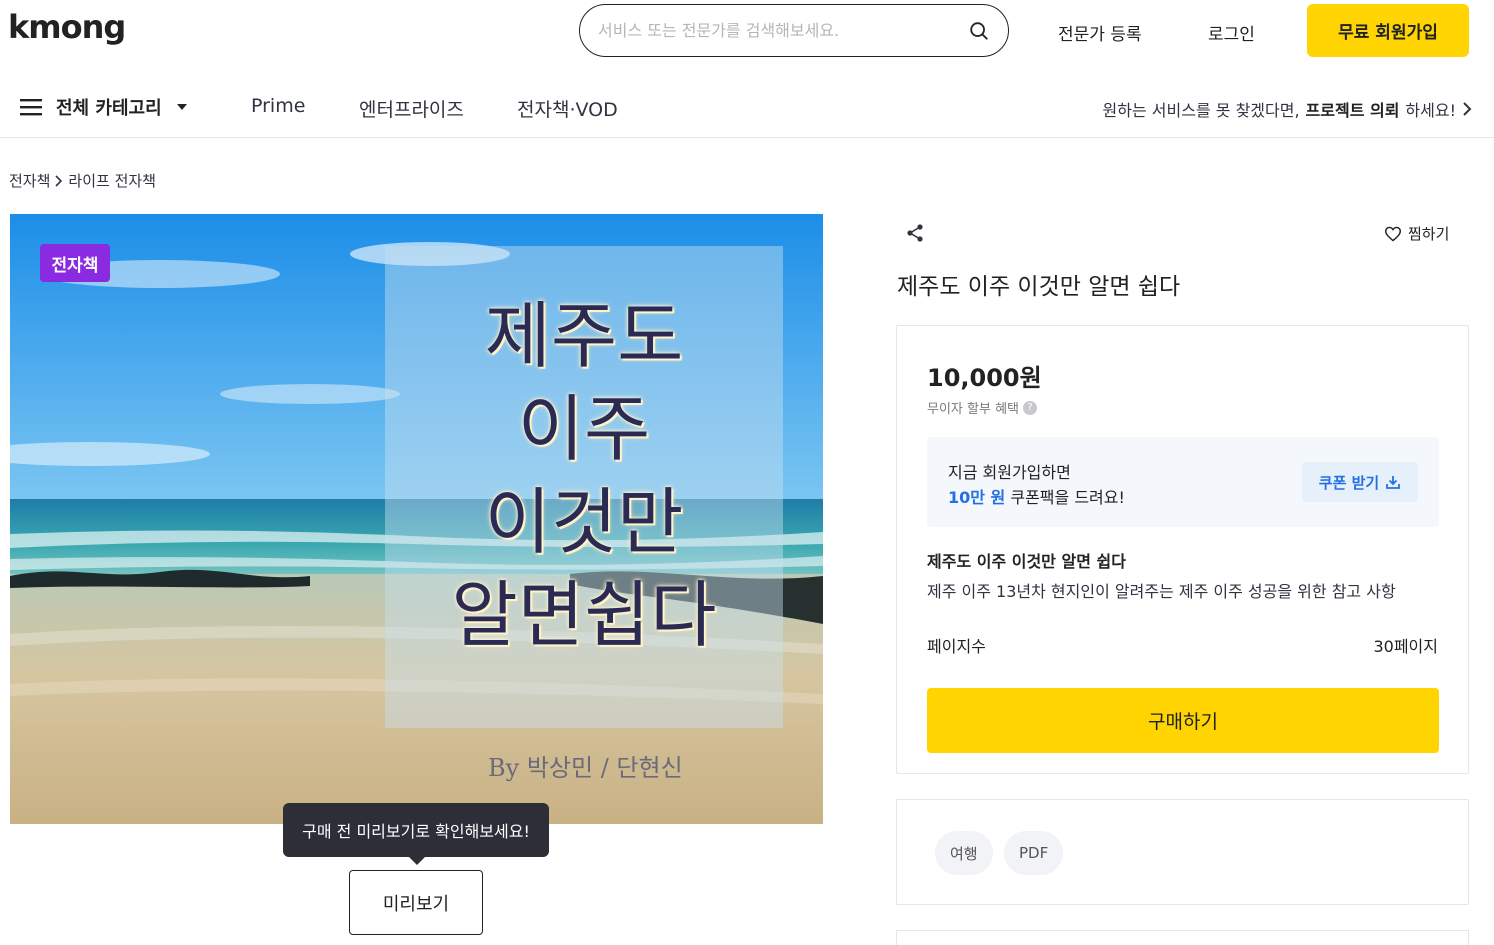 The image size is (1494, 945). I want to click on next-panel, so click(1182, 937).